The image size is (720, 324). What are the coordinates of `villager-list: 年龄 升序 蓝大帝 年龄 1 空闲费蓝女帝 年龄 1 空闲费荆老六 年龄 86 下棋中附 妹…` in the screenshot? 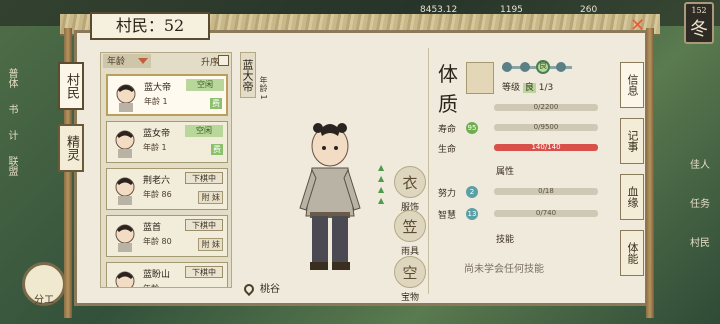 It's located at (166, 170).